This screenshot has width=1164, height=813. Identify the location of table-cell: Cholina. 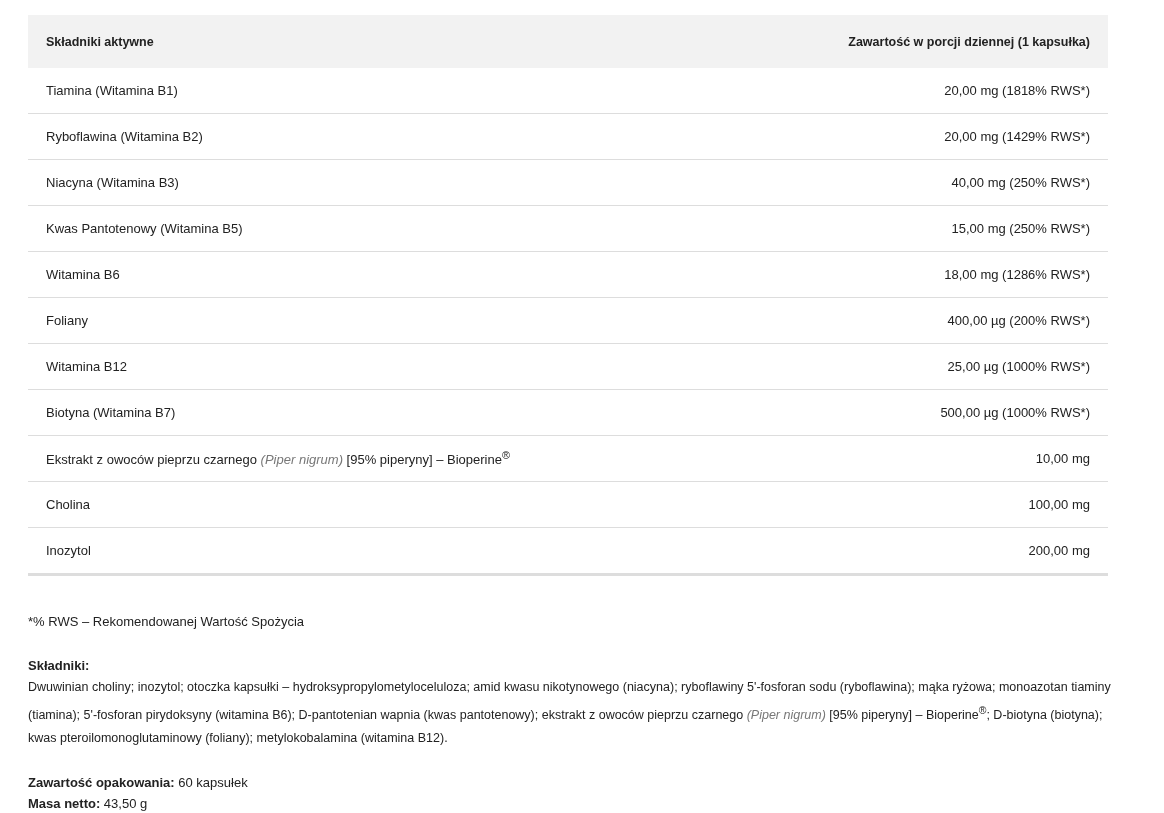
(68, 504).